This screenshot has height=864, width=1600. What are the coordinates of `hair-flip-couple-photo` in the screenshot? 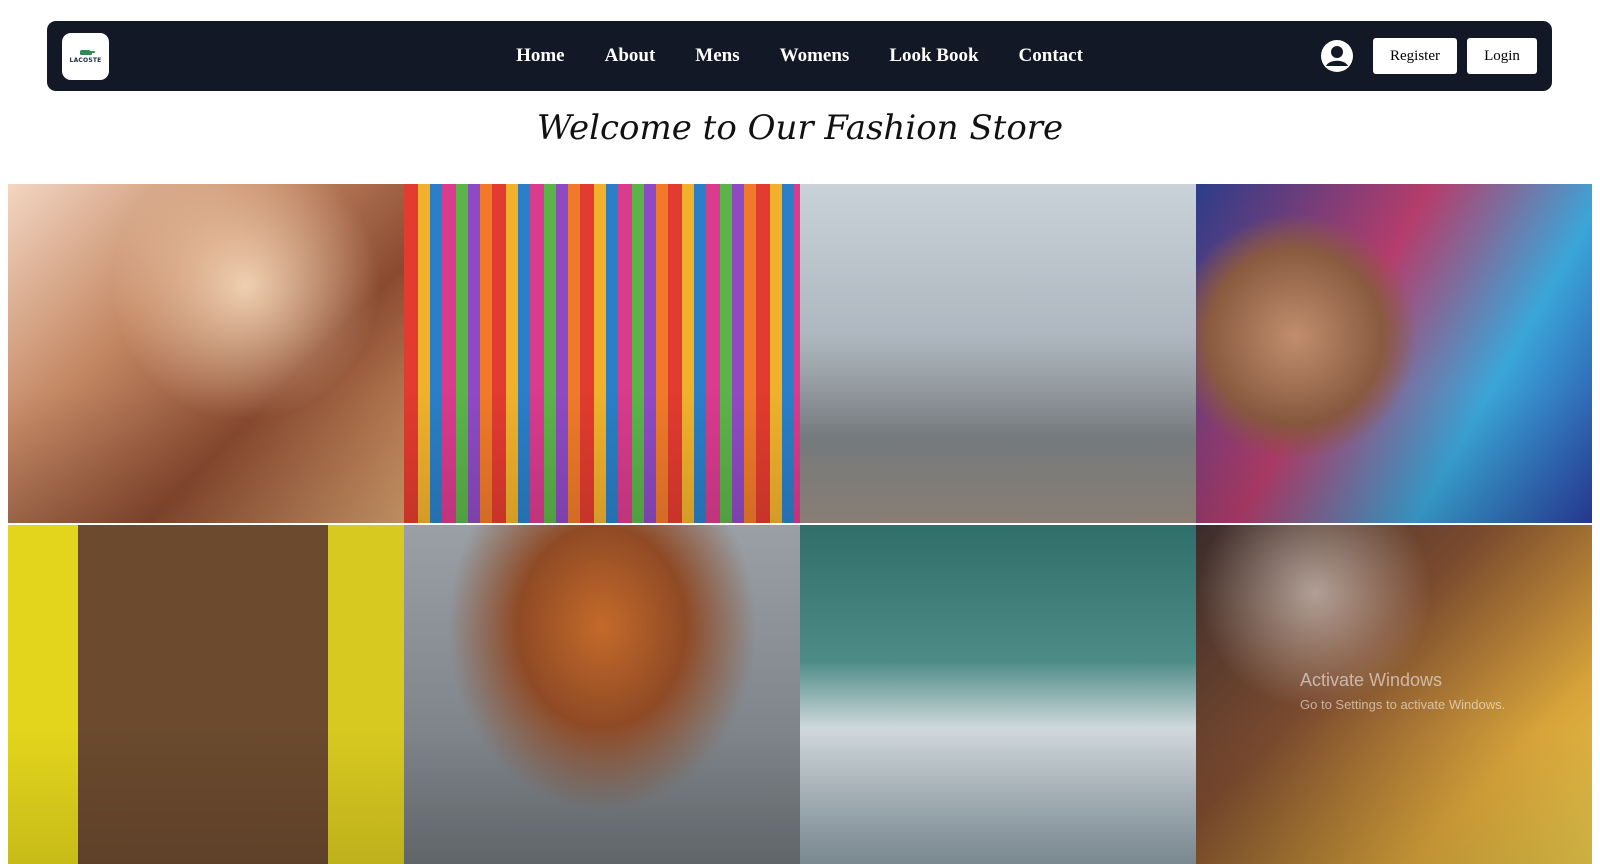 It's located at (602, 694).